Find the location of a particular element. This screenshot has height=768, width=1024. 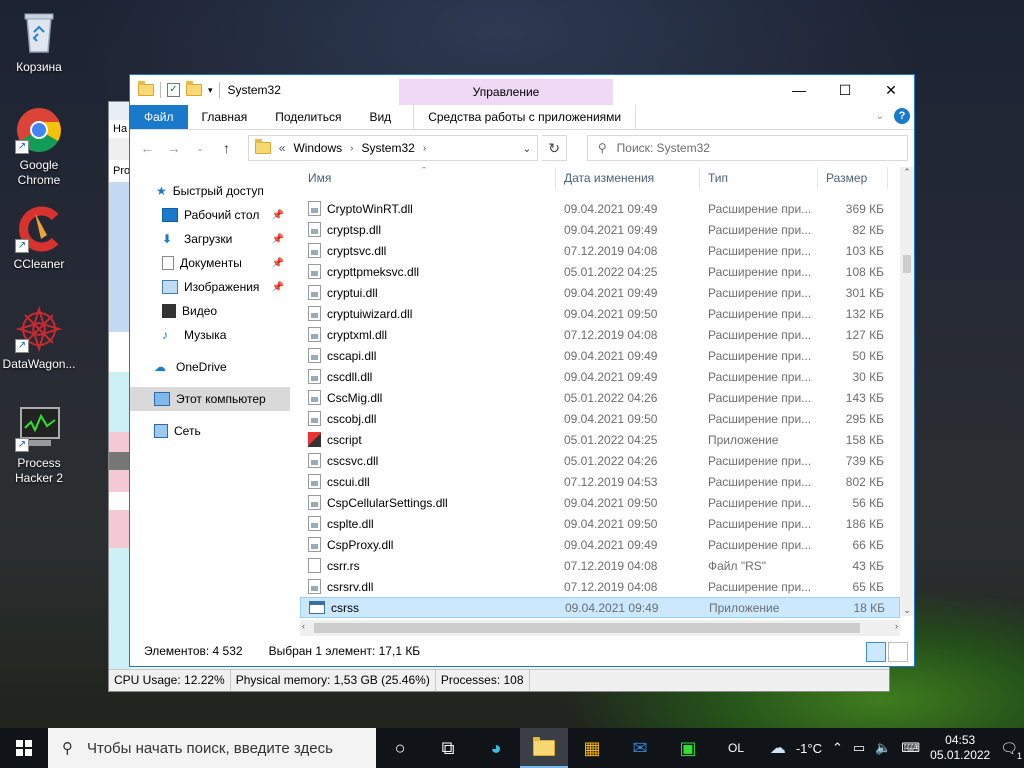

nav-network: Сеть is located at coordinates (210, 431).